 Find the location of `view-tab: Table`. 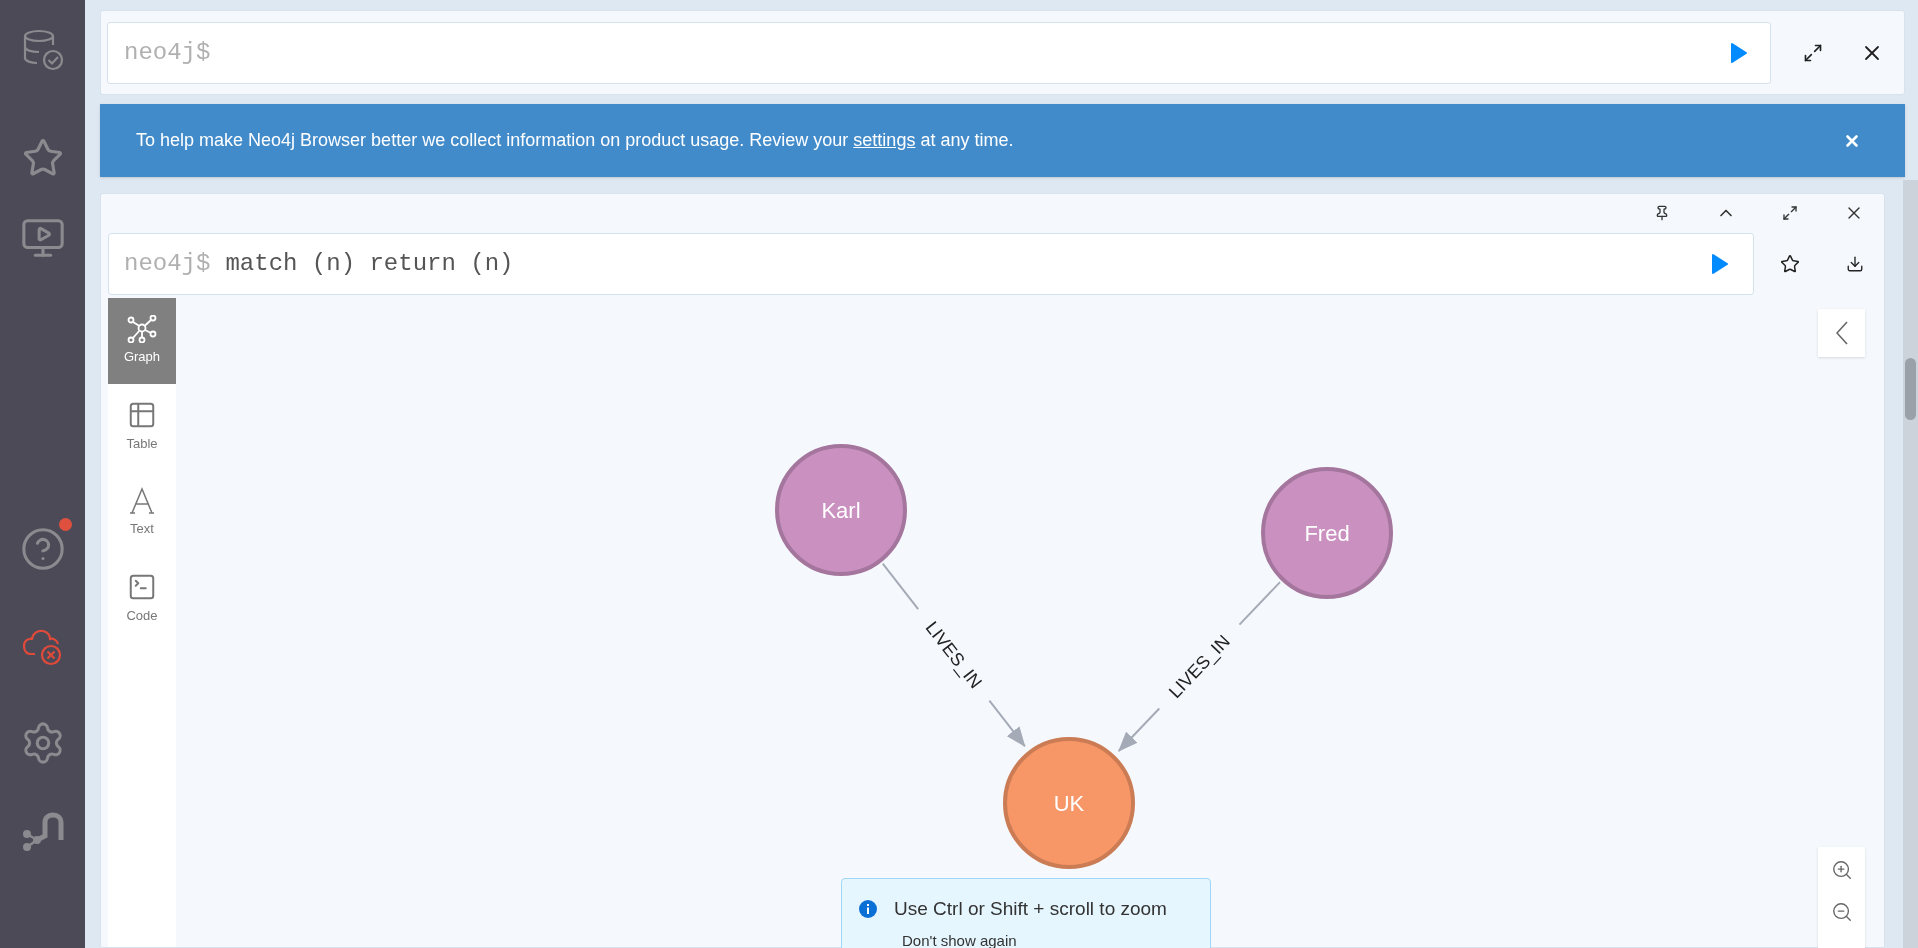

view-tab: Table is located at coordinates (142, 427).